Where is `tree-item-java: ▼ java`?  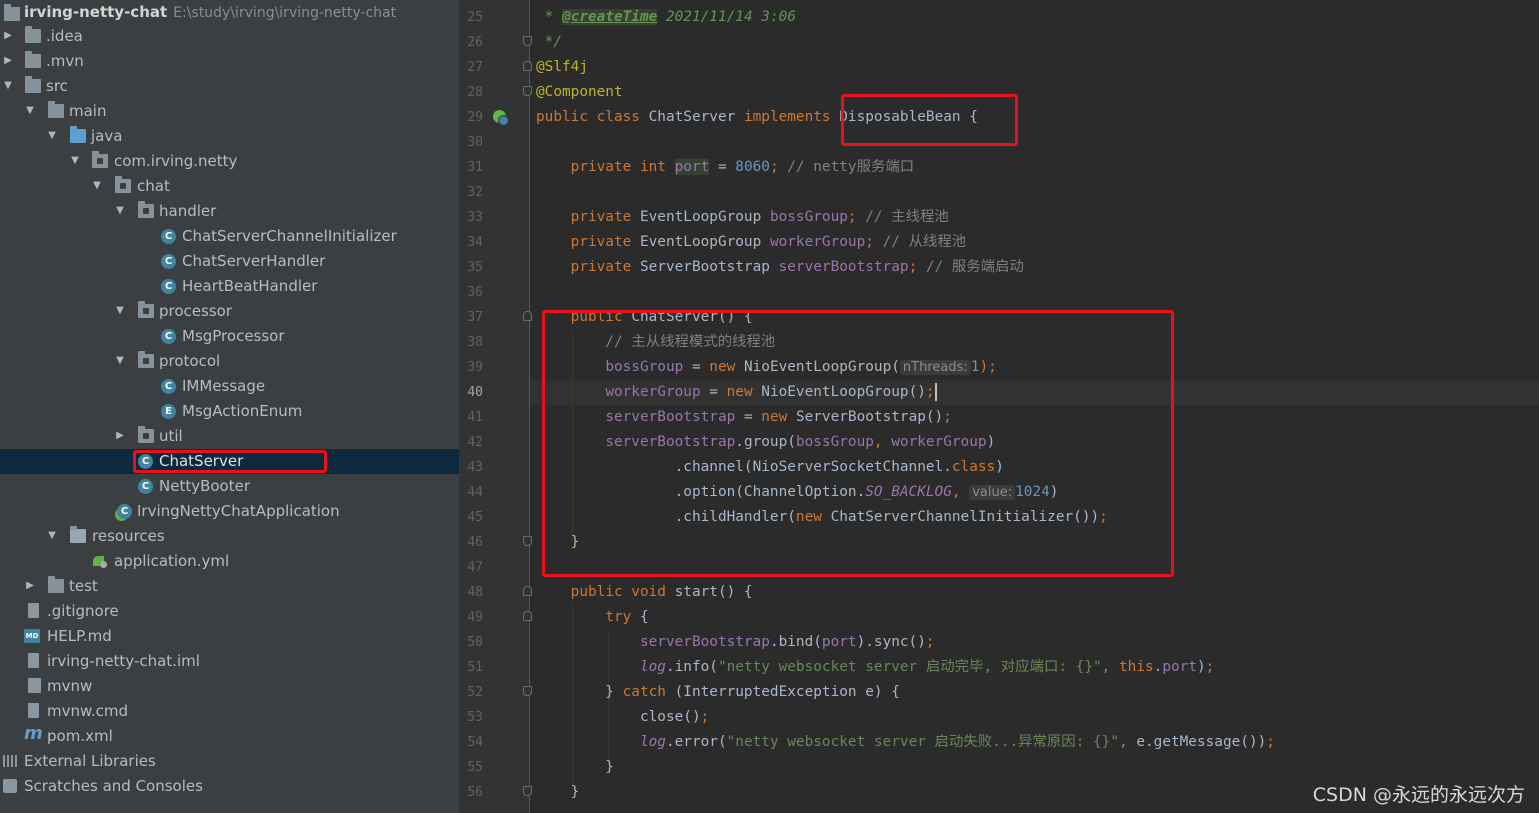 tree-item-java: ▼ java is located at coordinates (229, 136).